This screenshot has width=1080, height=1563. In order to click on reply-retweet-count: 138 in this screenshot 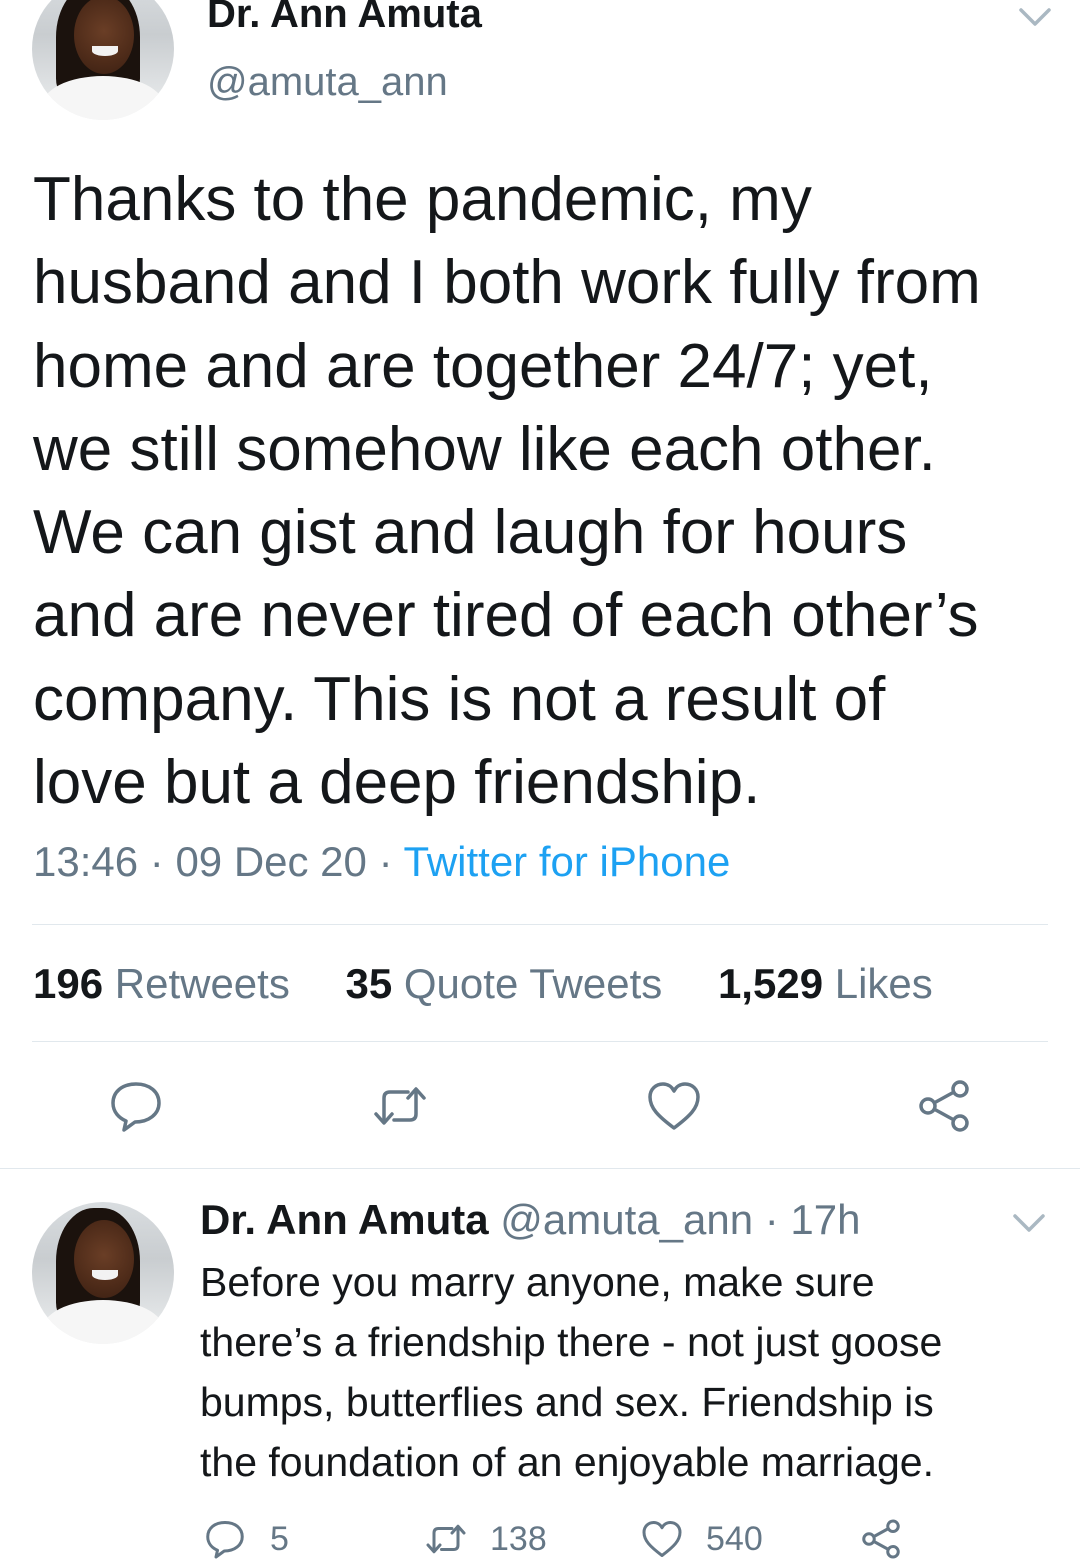, I will do `click(518, 1539)`.